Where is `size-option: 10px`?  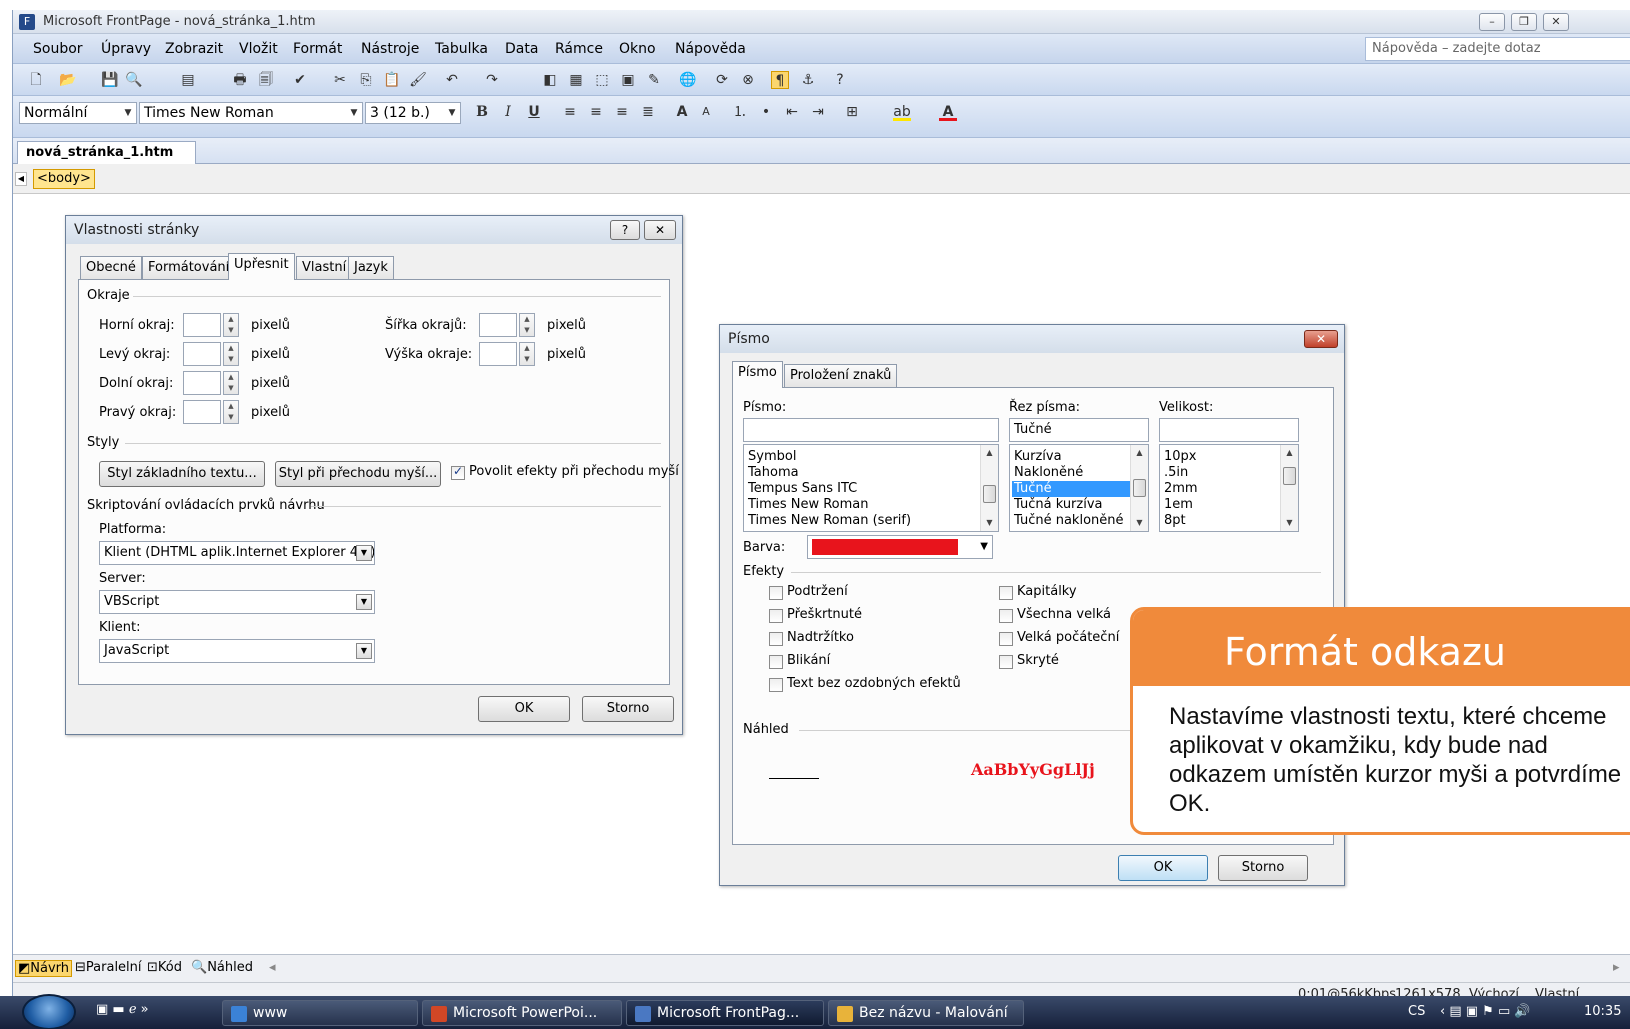
size-option: 10px is located at coordinates (1180, 457).